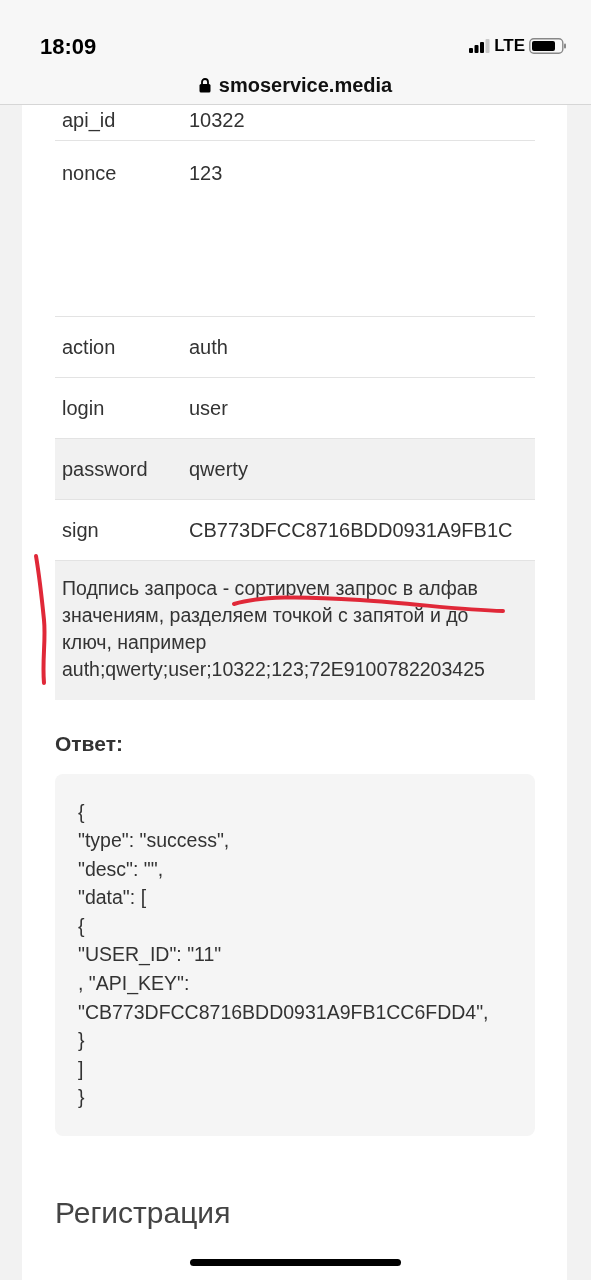  What do you see at coordinates (134, 984) in the screenshot?
I see `code-line: , "API_KEY":` at bounding box center [134, 984].